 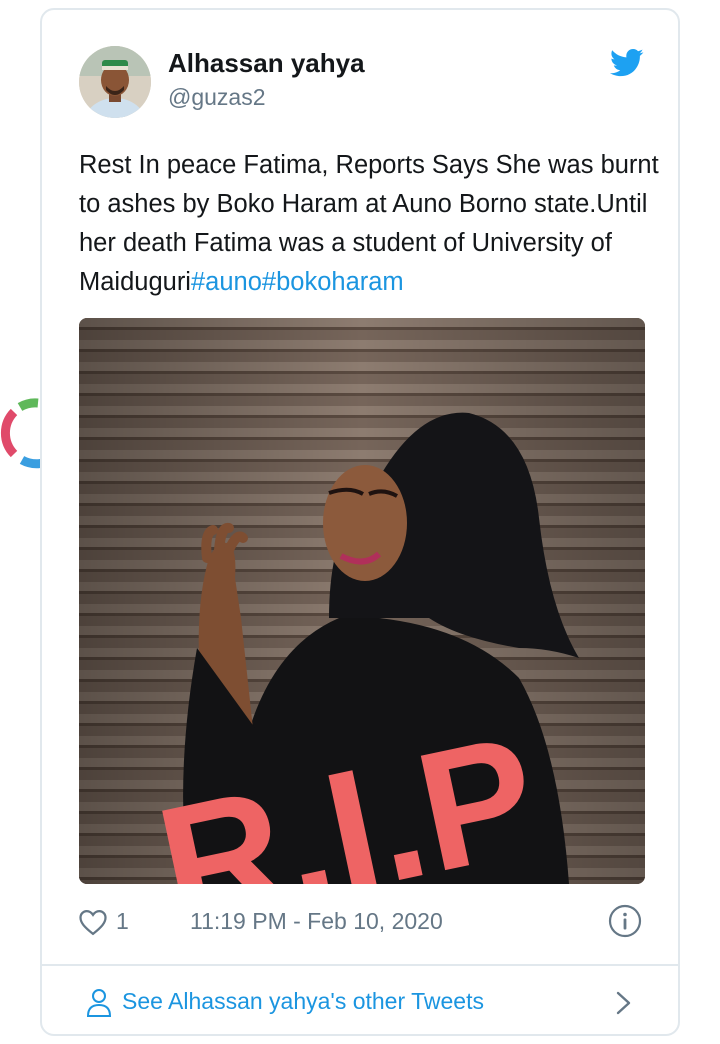 What do you see at coordinates (266, 63) in the screenshot?
I see `author-name: Alhassan yahya` at bounding box center [266, 63].